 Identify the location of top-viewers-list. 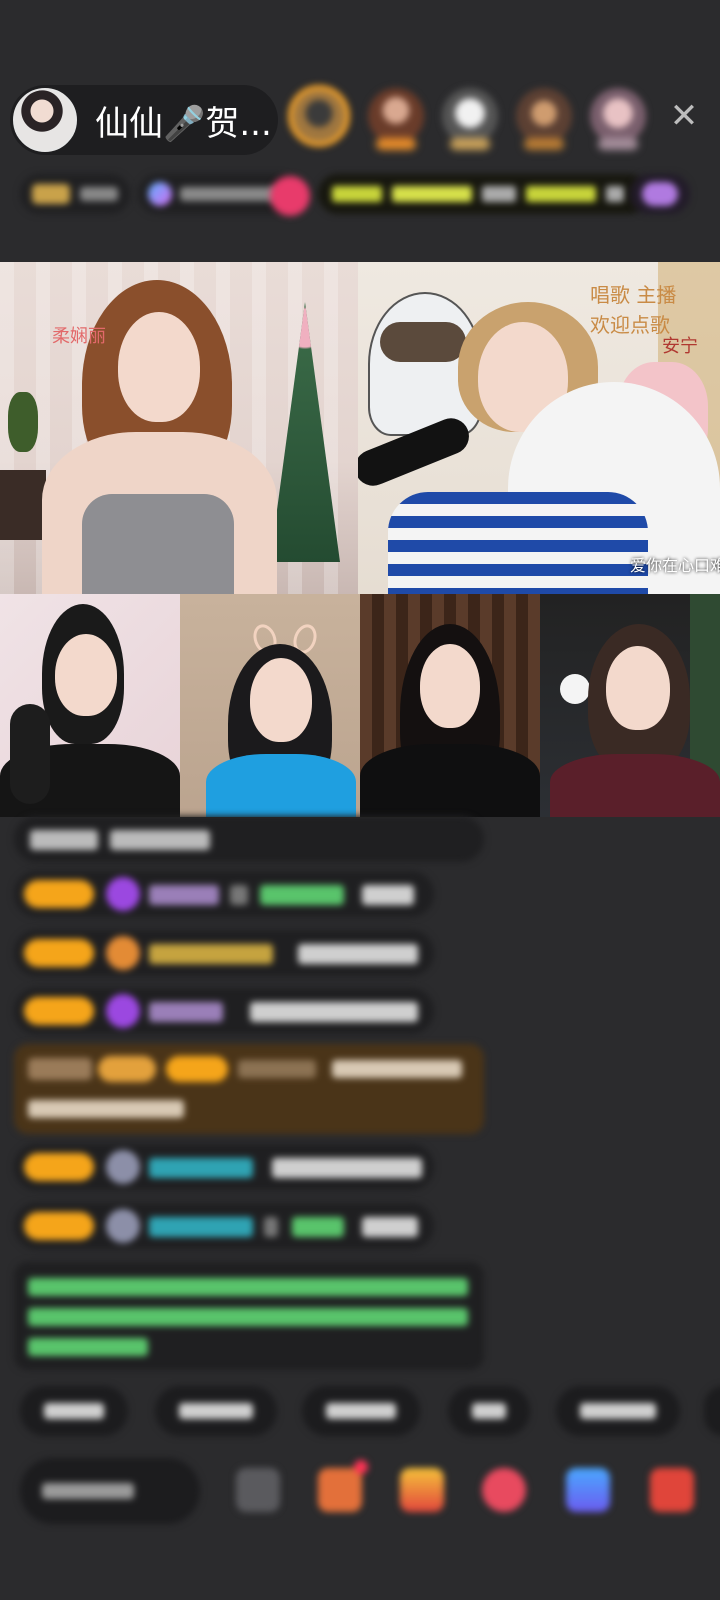
(467, 117).